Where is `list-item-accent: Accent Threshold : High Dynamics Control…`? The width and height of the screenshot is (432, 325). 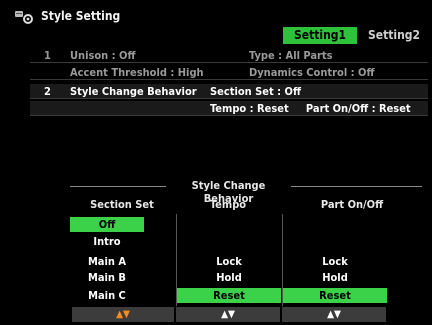
list-item-accent: Accent Threshold : High Dynamics Control… is located at coordinates (229, 72).